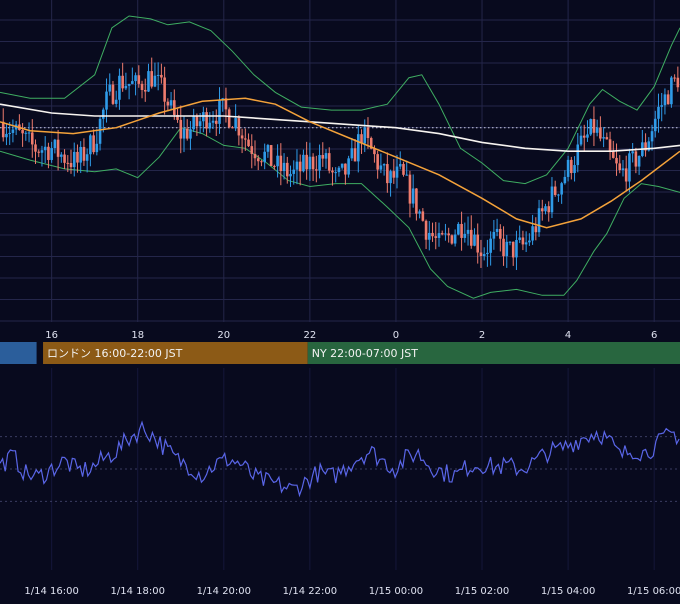 Image resolution: width=680 pixels, height=604 pixels. I want to click on session-rect, so click(18, 353).